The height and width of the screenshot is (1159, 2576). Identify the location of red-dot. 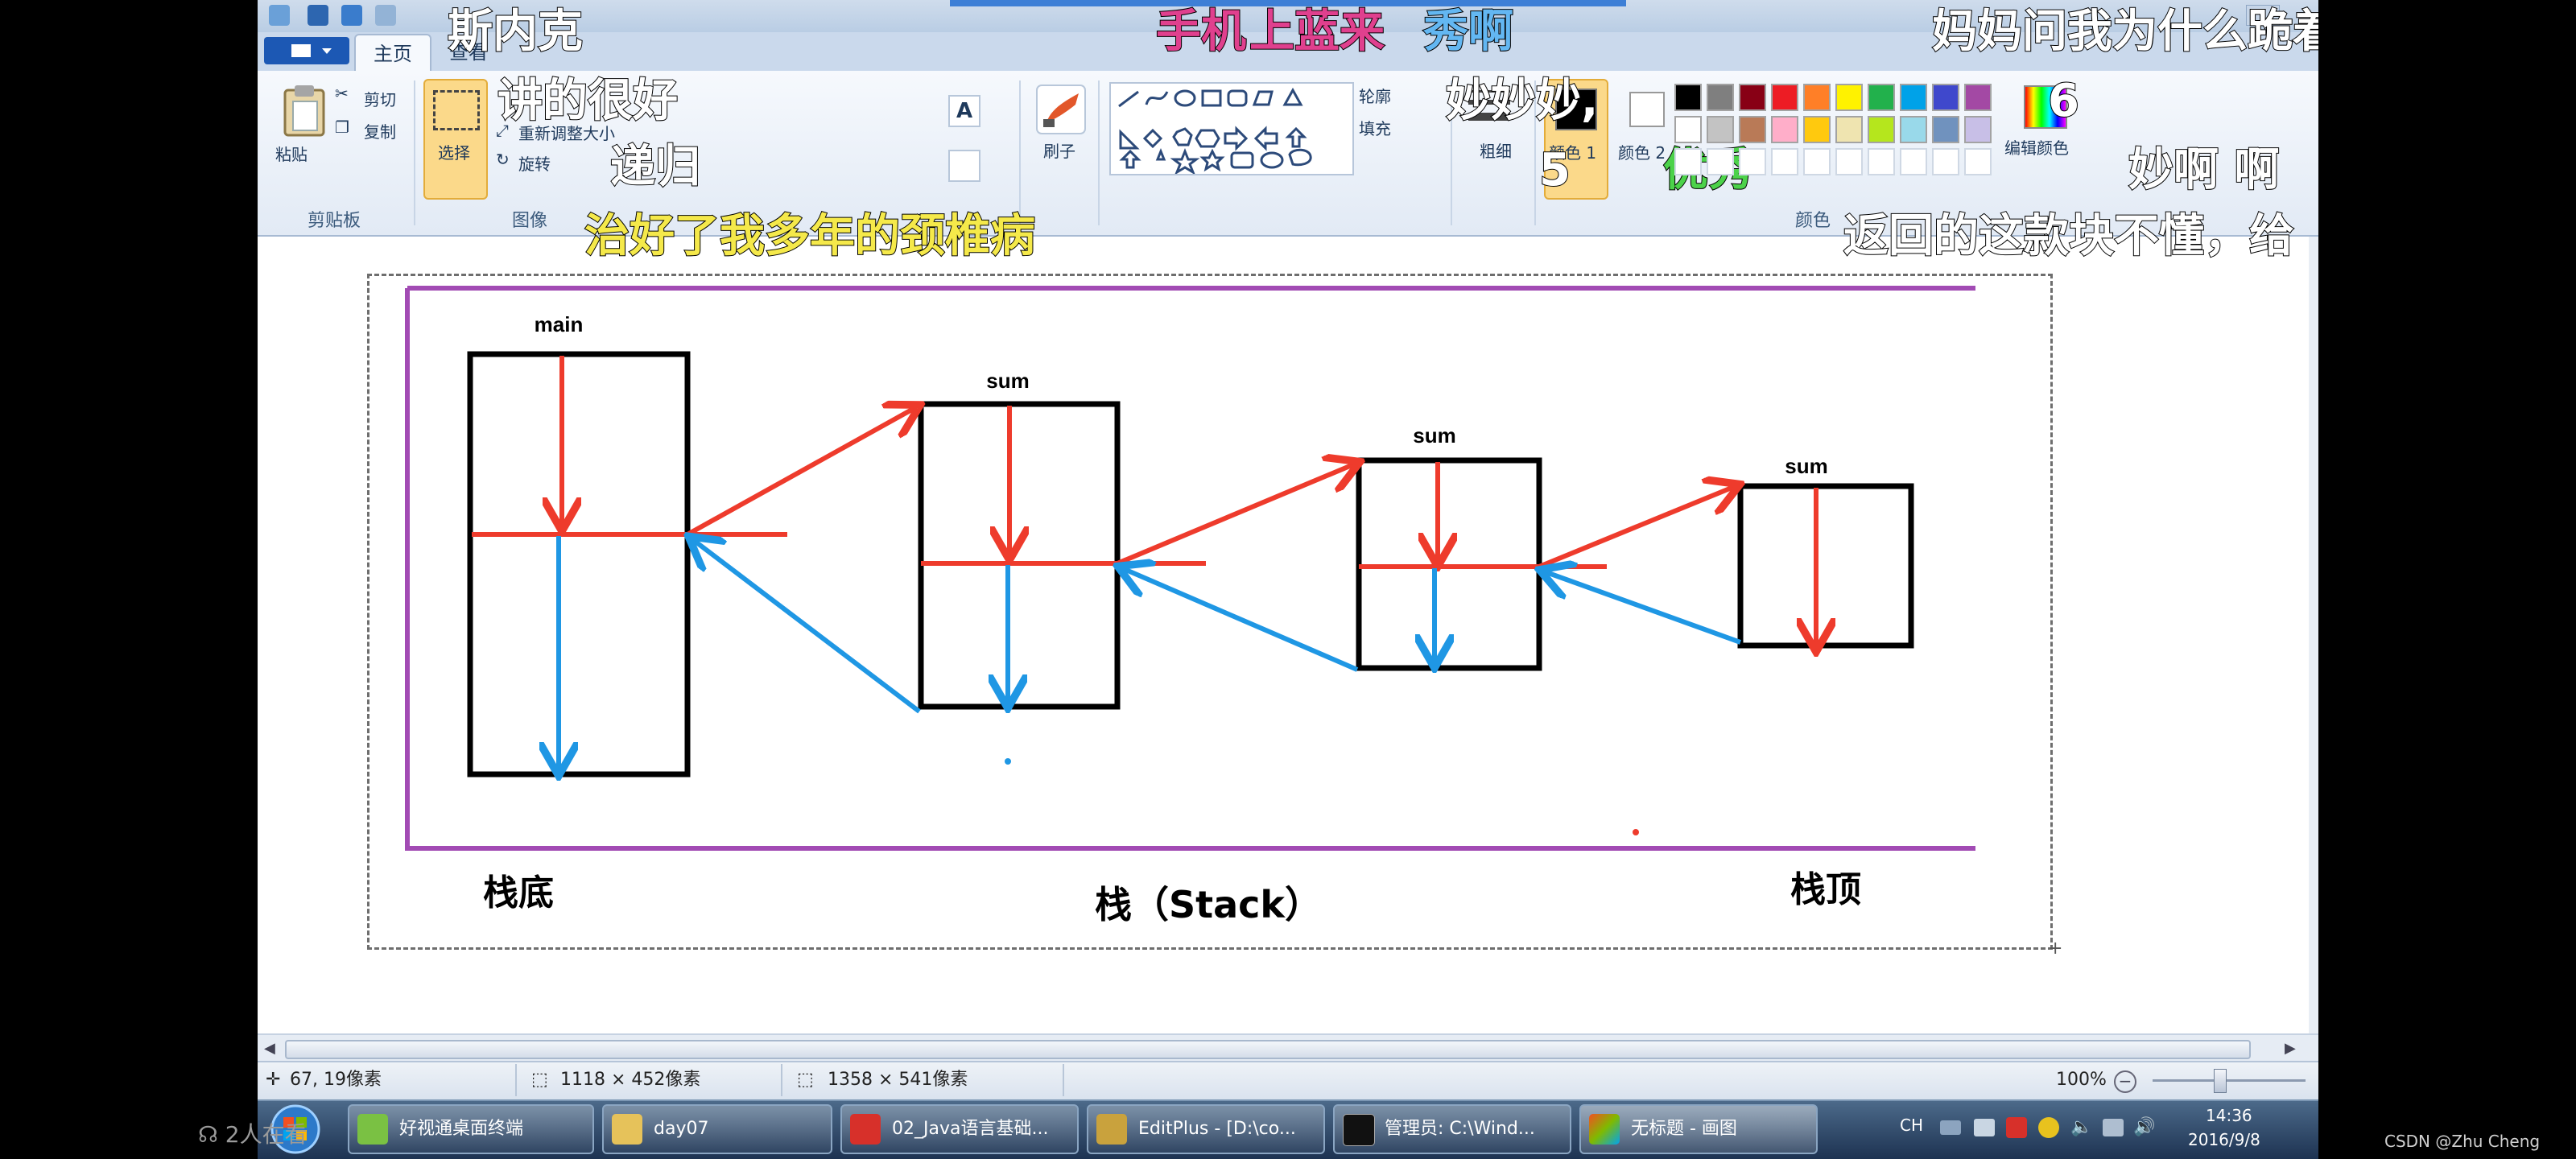
(1636, 832).